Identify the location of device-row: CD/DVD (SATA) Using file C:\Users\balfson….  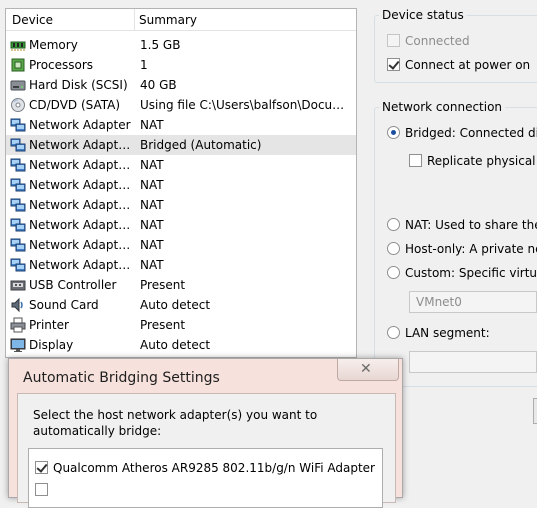
(181, 105).